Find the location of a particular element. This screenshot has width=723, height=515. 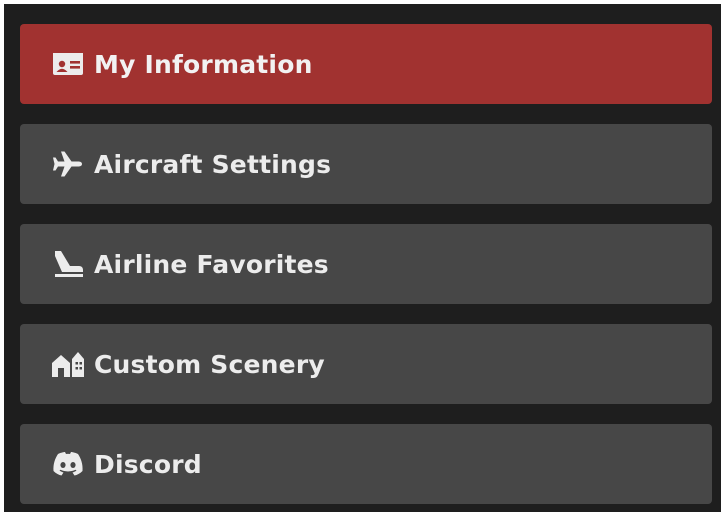

menu-item-custom-scenery: Custom Scenery is located at coordinates (366, 364).